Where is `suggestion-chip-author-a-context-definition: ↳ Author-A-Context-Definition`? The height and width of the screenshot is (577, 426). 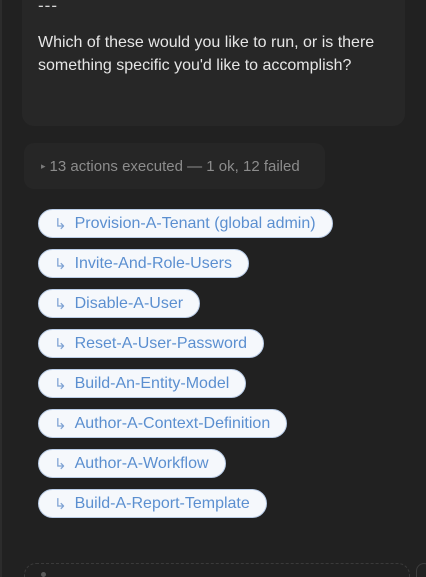 suggestion-chip-author-a-context-definition: ↳ Author-A-Context-Definition is located at coordinates (163, 423).